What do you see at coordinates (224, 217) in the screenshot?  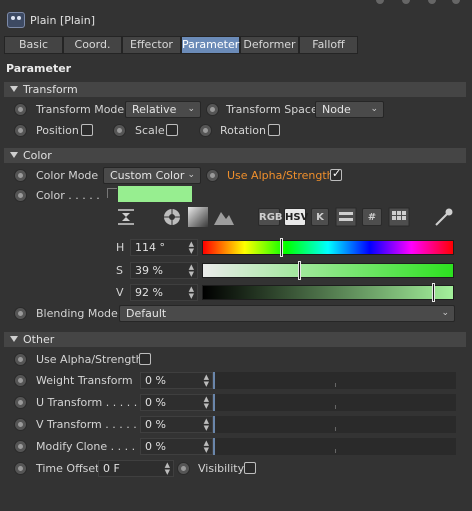 I see `image-icon` at bounding box center [224, 217].